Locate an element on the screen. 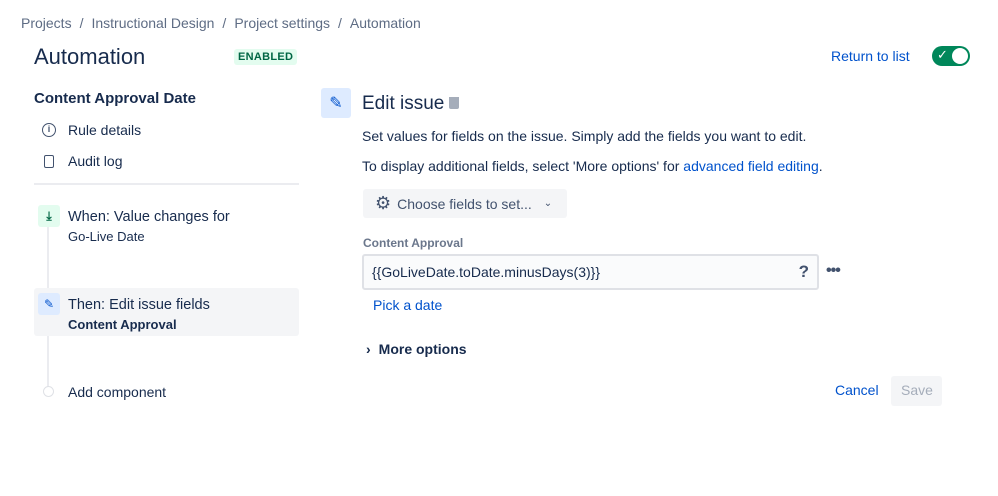 This screenshot has width=998, height=496. component-trigger: ⤓ is located at coordinates (49, 216).